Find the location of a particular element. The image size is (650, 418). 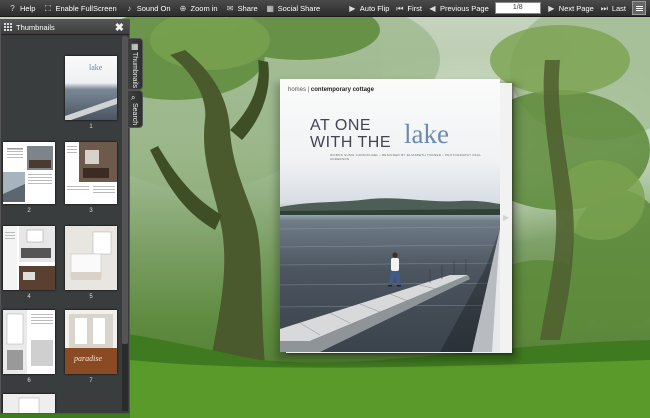

tab-thumbnails-label: Thumbnails is located at coordinates (134, 70).